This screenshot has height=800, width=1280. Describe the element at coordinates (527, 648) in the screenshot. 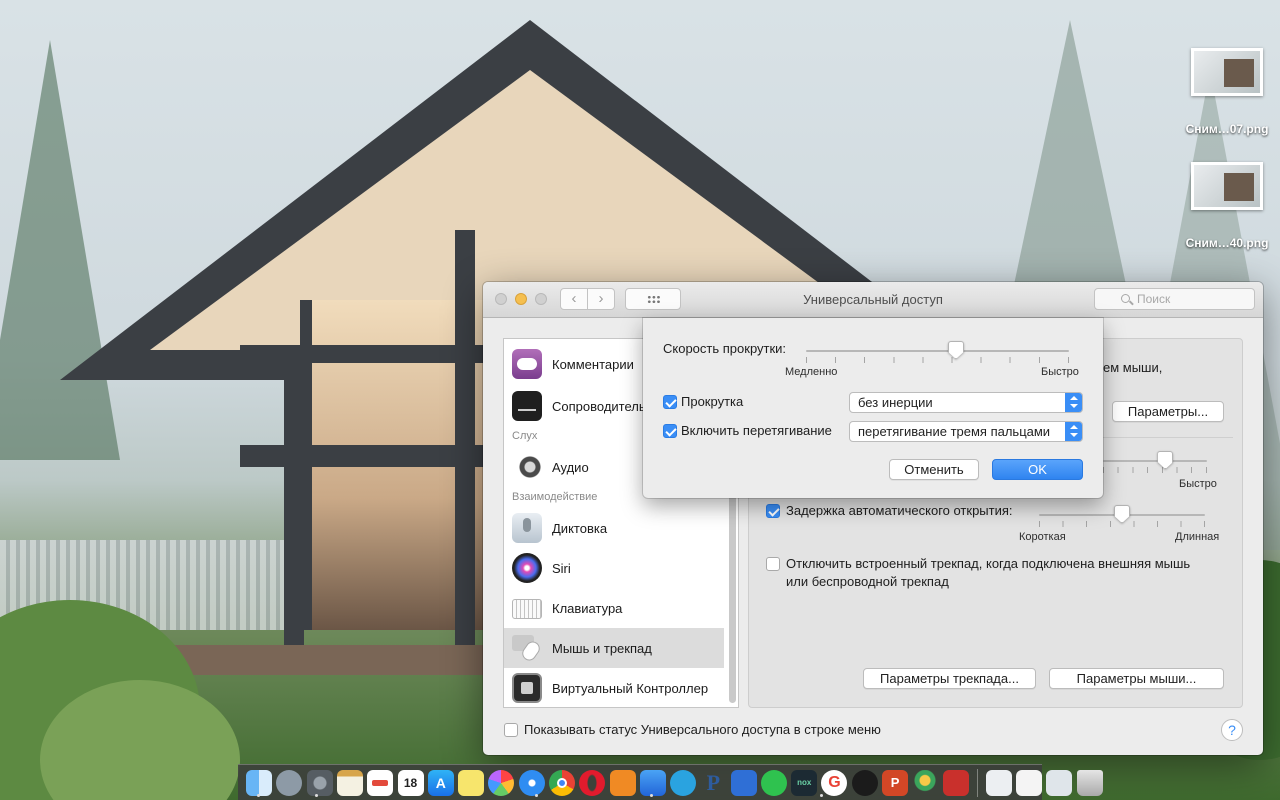

I see `mouse-trackpad-icon` at that location.